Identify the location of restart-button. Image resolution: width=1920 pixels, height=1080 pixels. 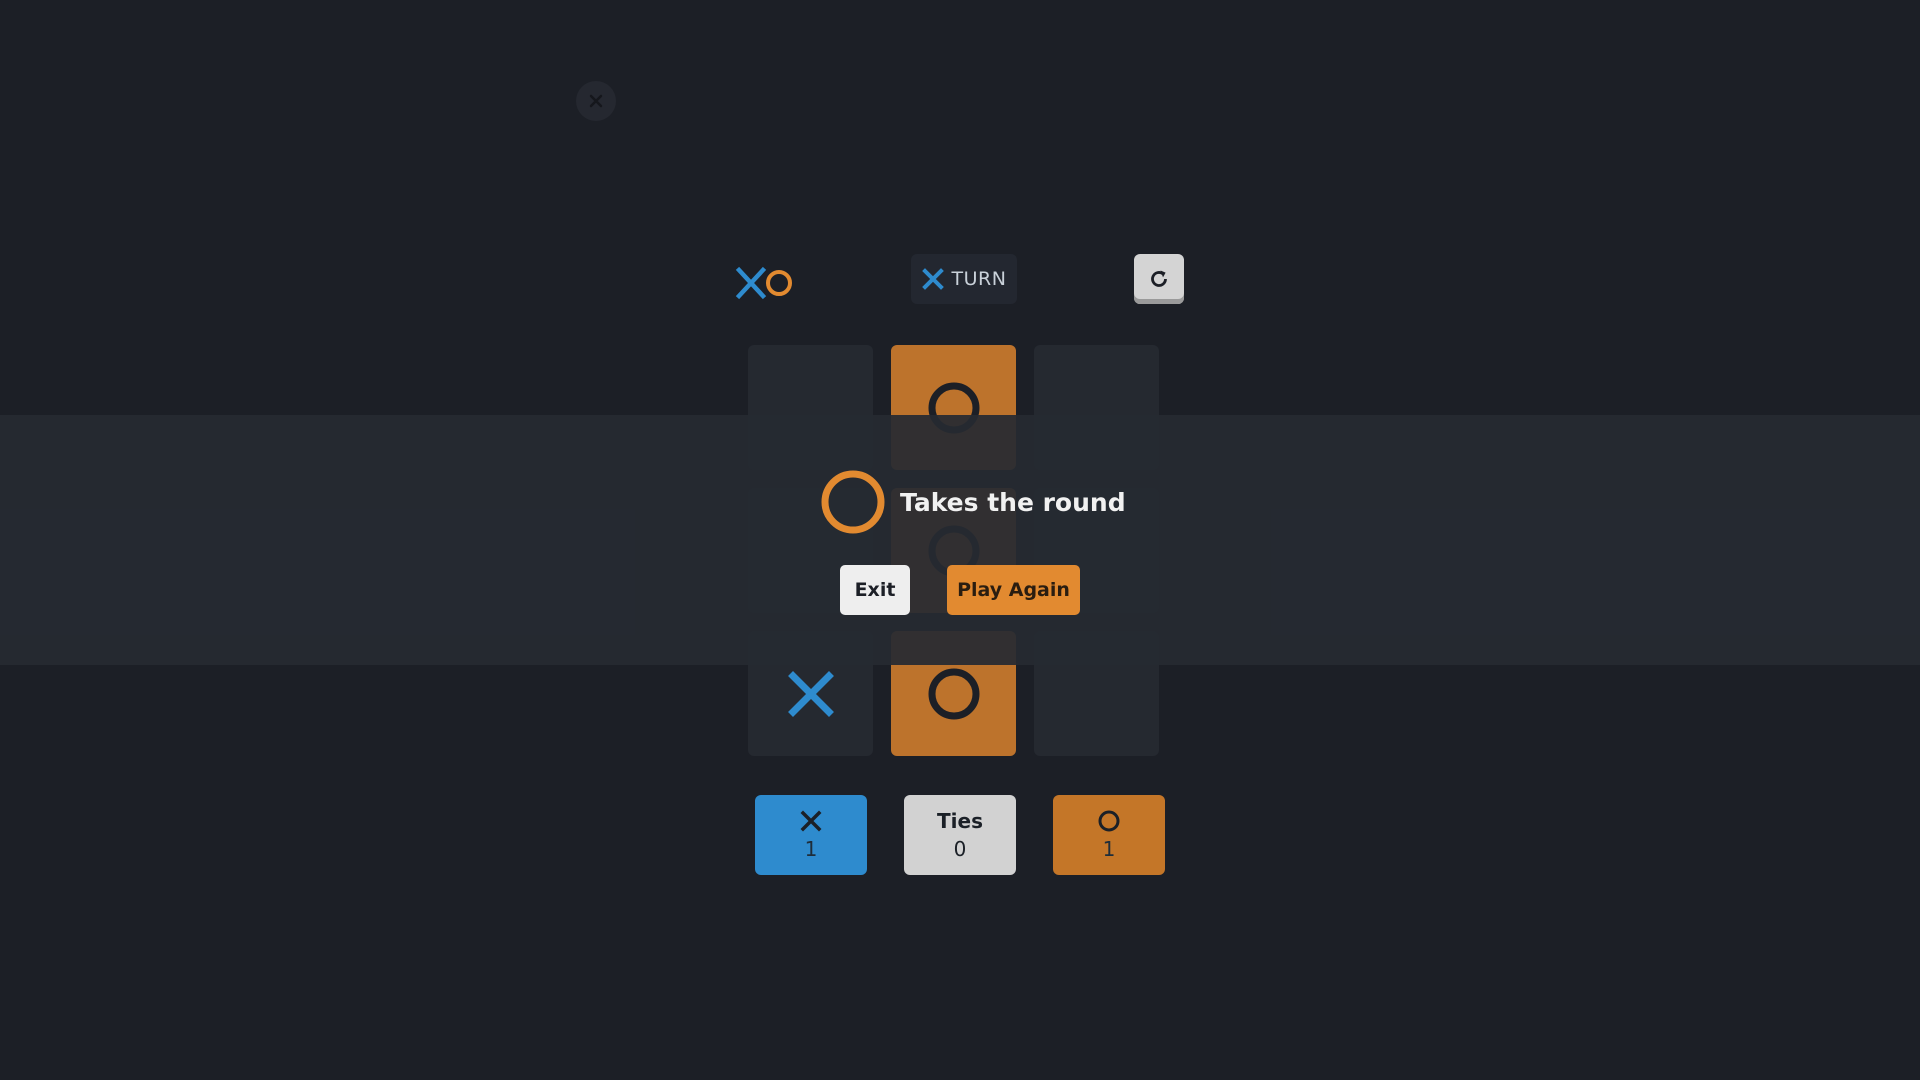
(1159, 279).